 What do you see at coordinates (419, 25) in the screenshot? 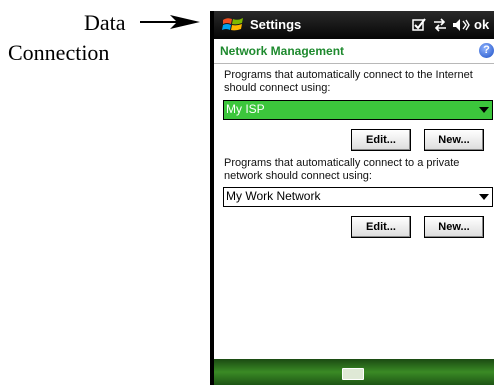
I see `checkbox-icon` at bounding box center [419, 25].